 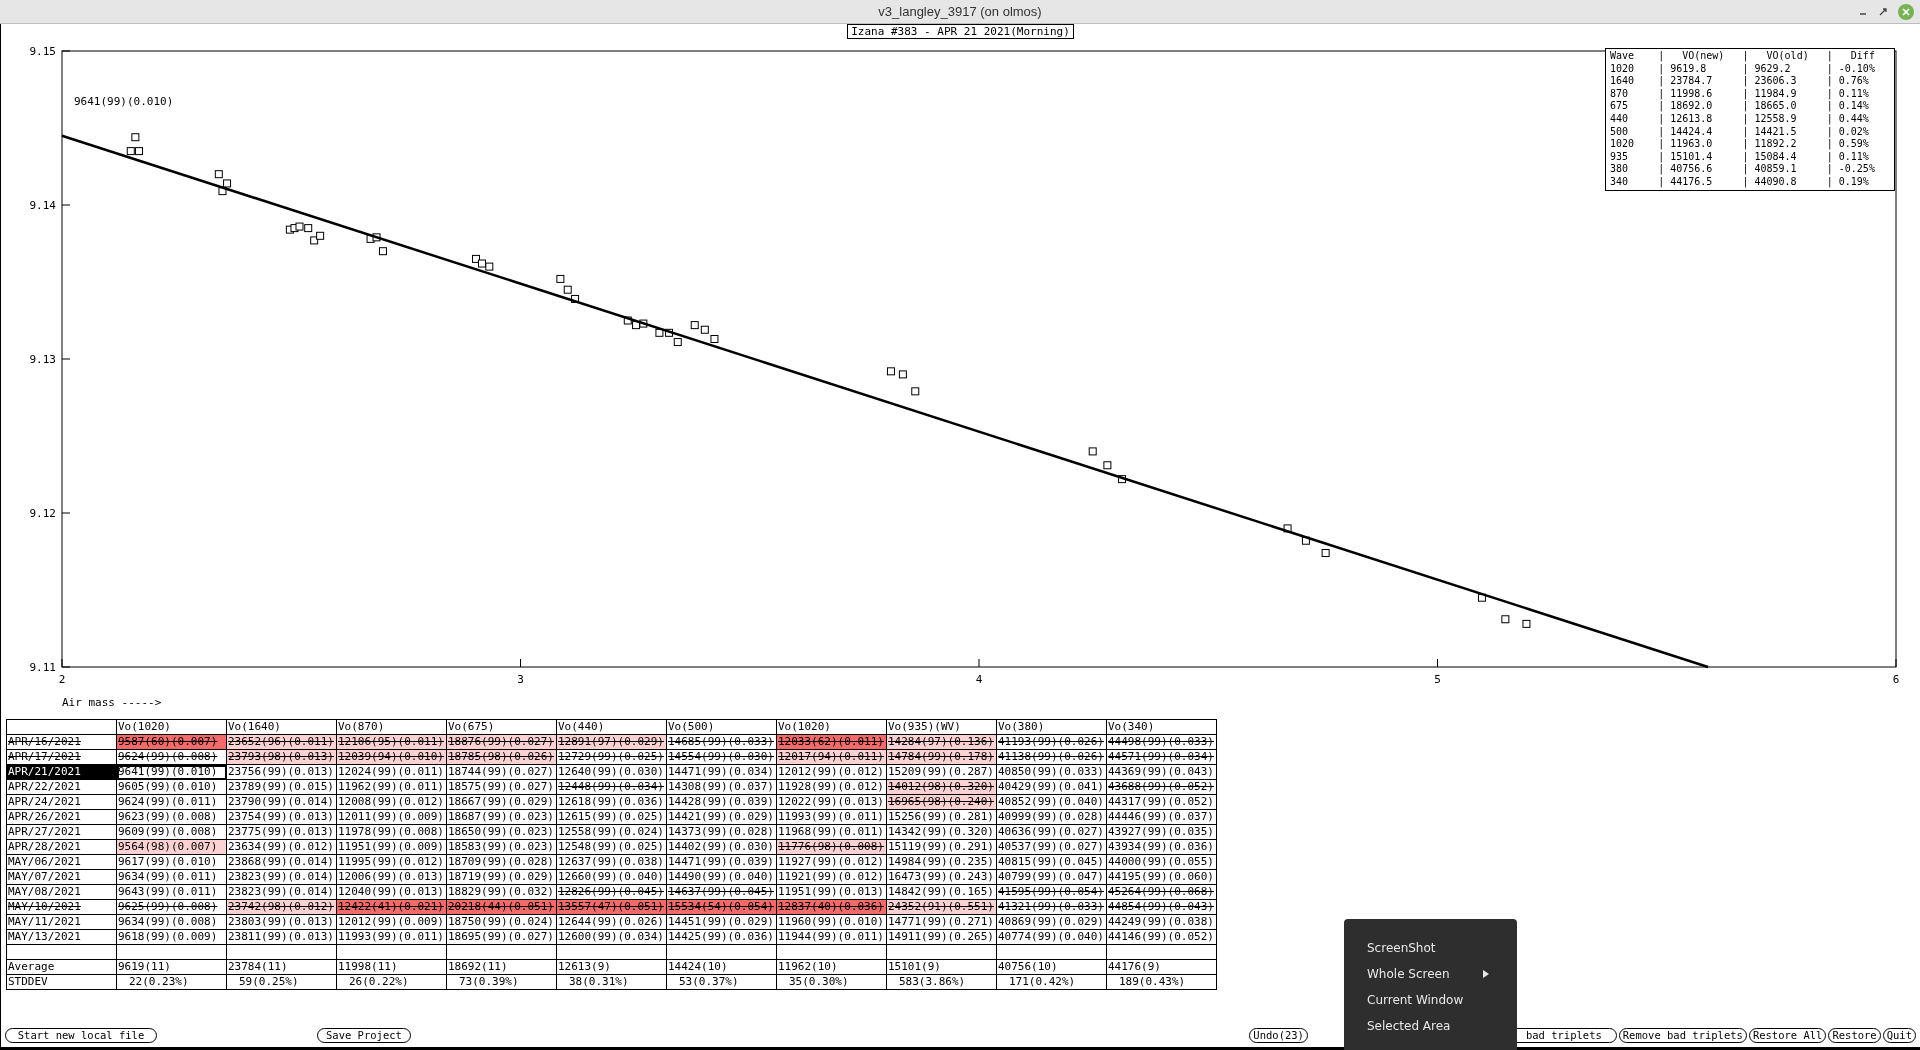 What do you see at coordinates (832, 892) in the screenshot?
I see `table-cell: 11951(99)(0.013)` at bounding box center [832, 892].